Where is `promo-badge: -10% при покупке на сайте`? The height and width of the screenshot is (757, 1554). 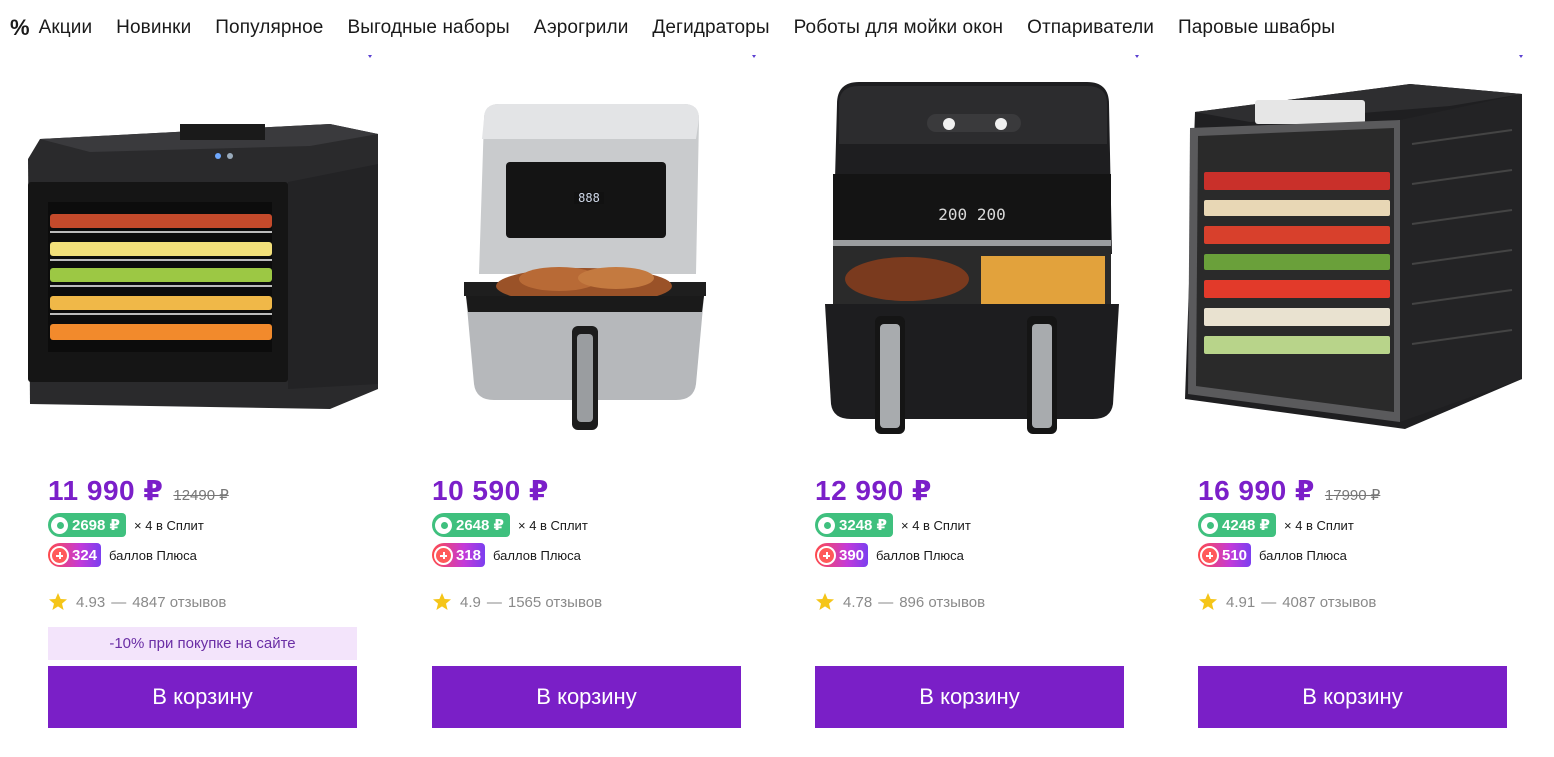 promo-badge: -10% при покупке на сайте is located at coordinates (202, 643).